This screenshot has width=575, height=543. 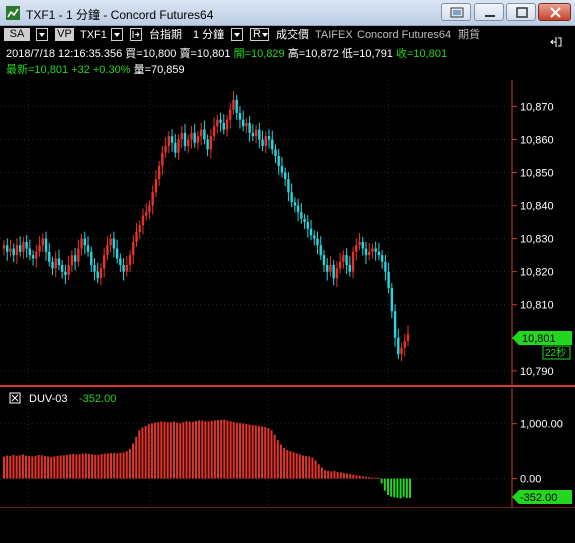 I want to click on countdown-tag: 22秒, so click(x=556, y=352).